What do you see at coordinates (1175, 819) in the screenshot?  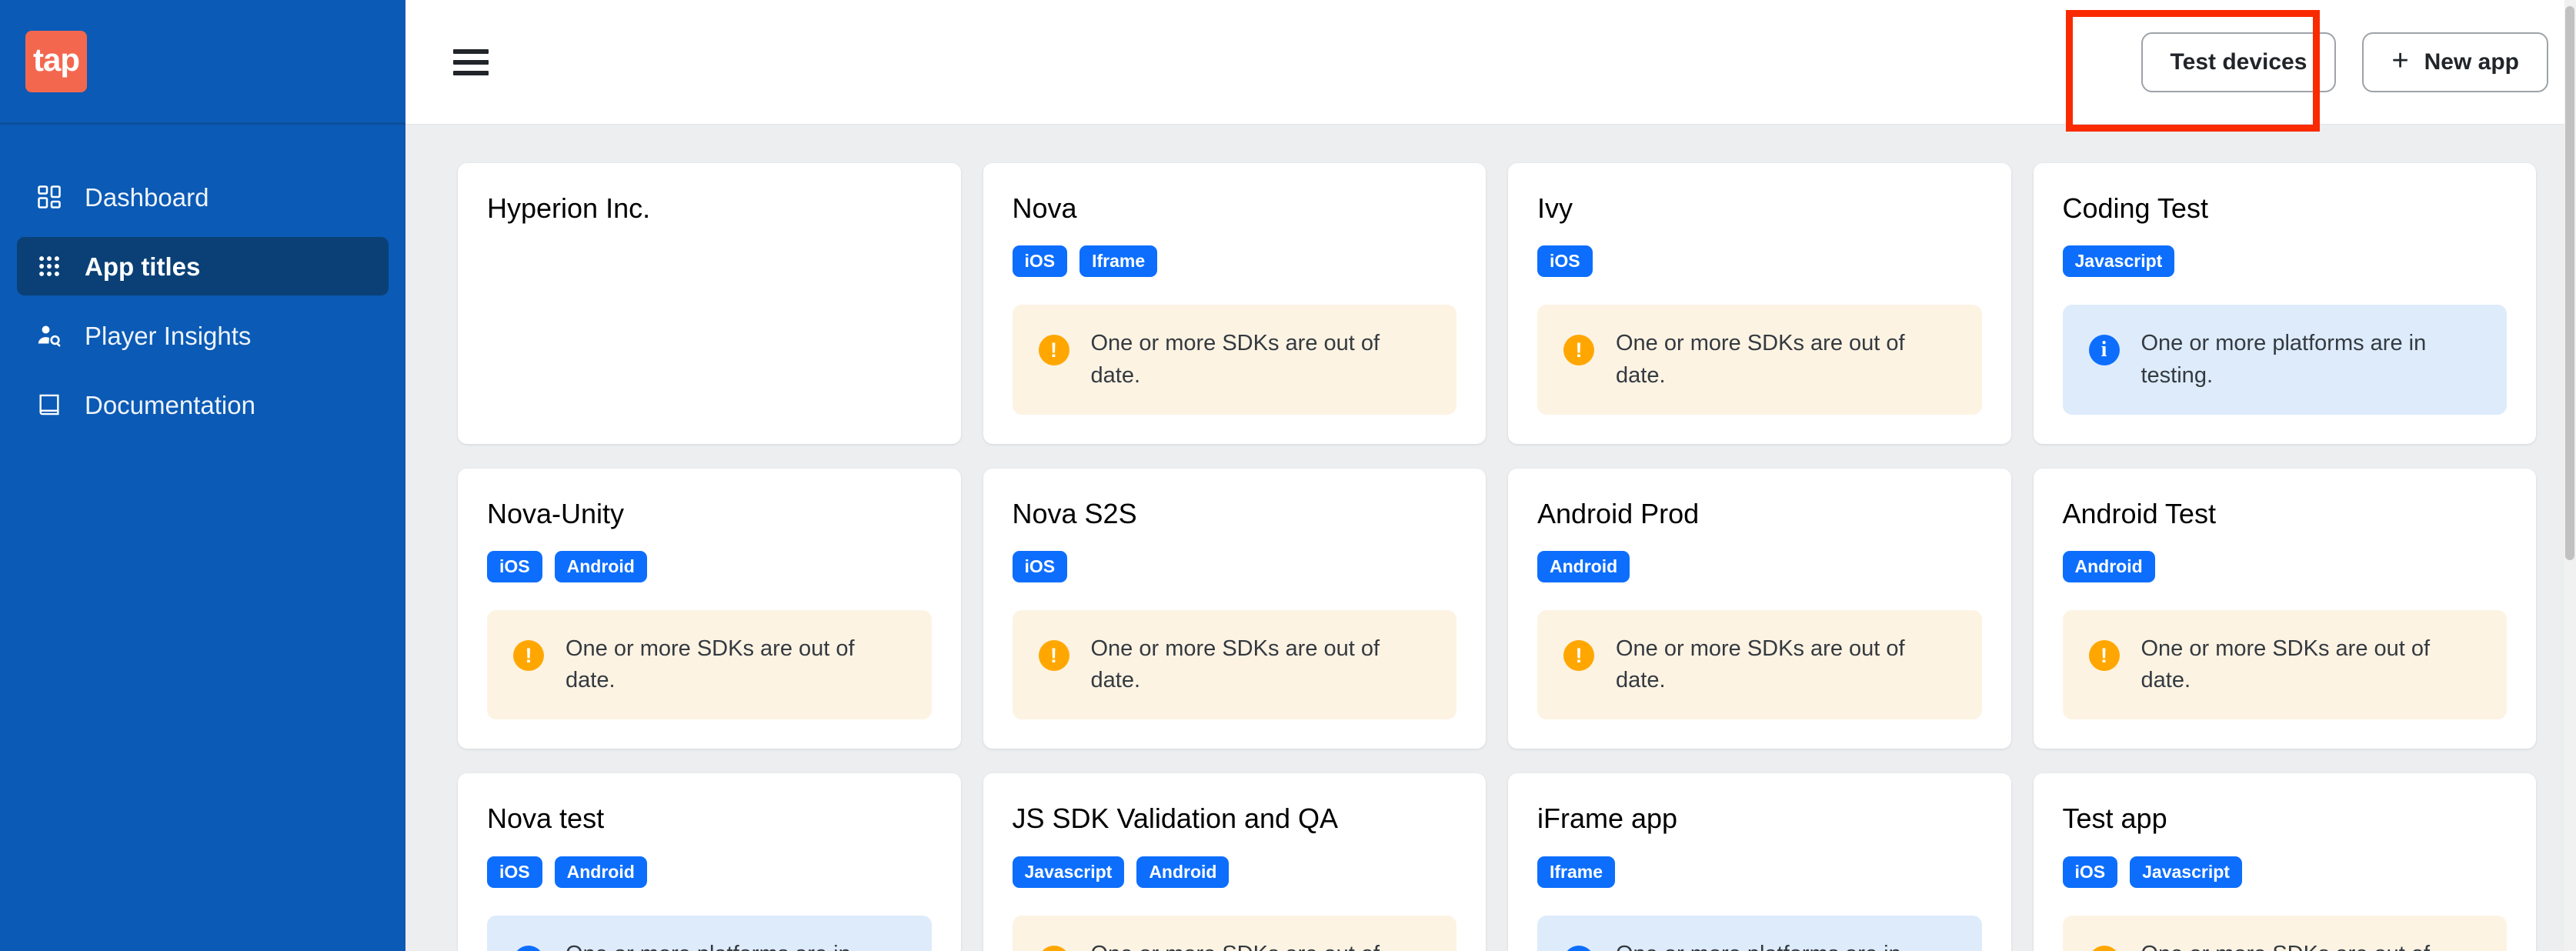 I see `app-card-title: JS SDK Validation and QA` at bounding box center [1175, 819].